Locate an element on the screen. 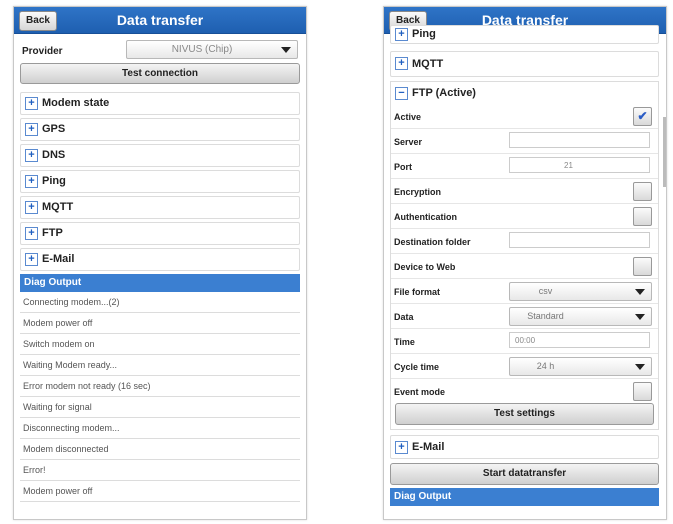 The image size is (673, 524). field-label: Encryption is located at coordinates (418, 192).